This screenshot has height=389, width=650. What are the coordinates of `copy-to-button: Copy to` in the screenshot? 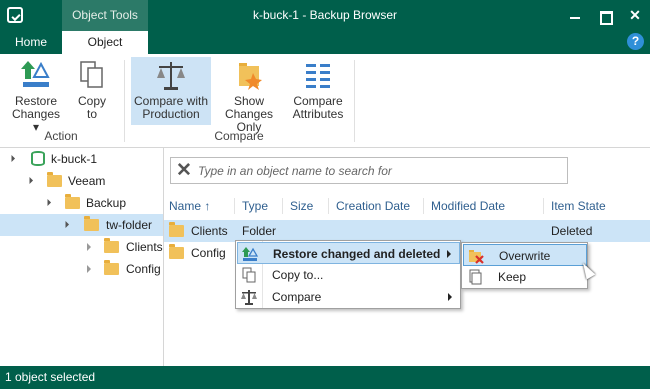 It's located at (92, 91).